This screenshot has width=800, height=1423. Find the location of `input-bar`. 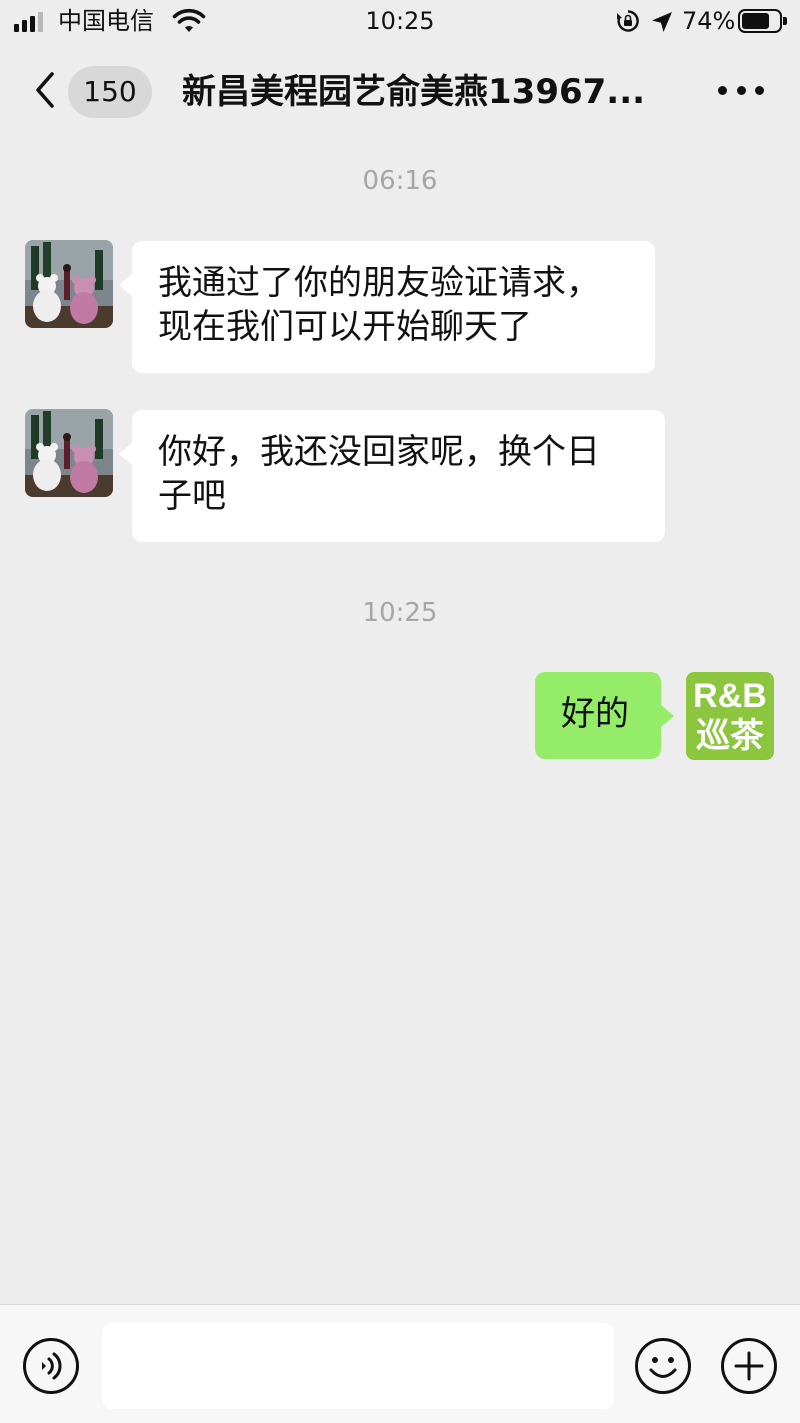

input-bar is located at coordinates (400, 1363).